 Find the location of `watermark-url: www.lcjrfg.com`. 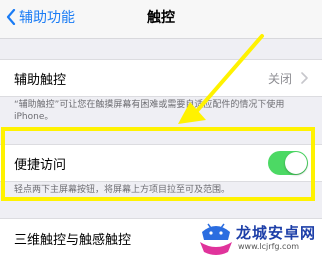

watermark-url: www.lcjrfg.com is located at coordinates (269, 246).